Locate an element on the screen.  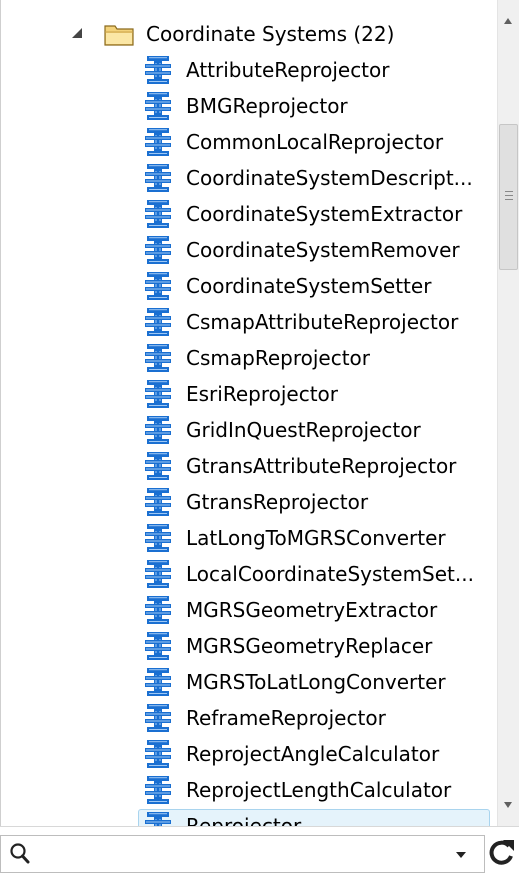
search-icon is located at coordinates (20, 853).